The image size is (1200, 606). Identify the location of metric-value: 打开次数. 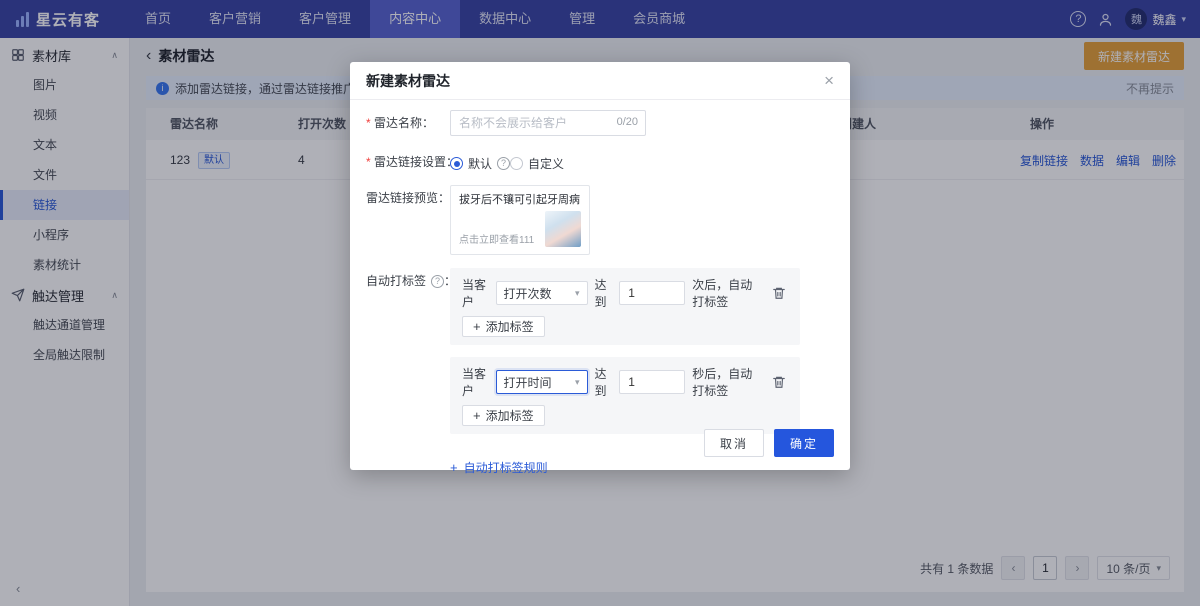
(527, 293).